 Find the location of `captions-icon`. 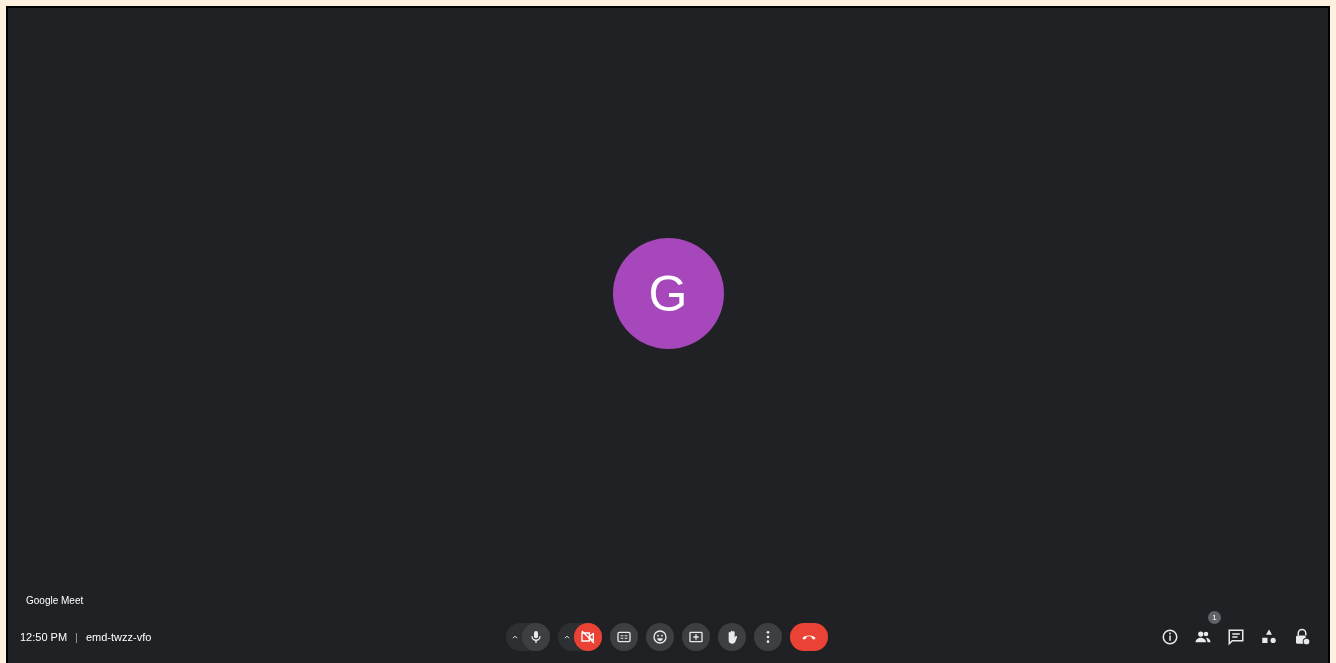

captions-icon is located at coordinates (624, 637).